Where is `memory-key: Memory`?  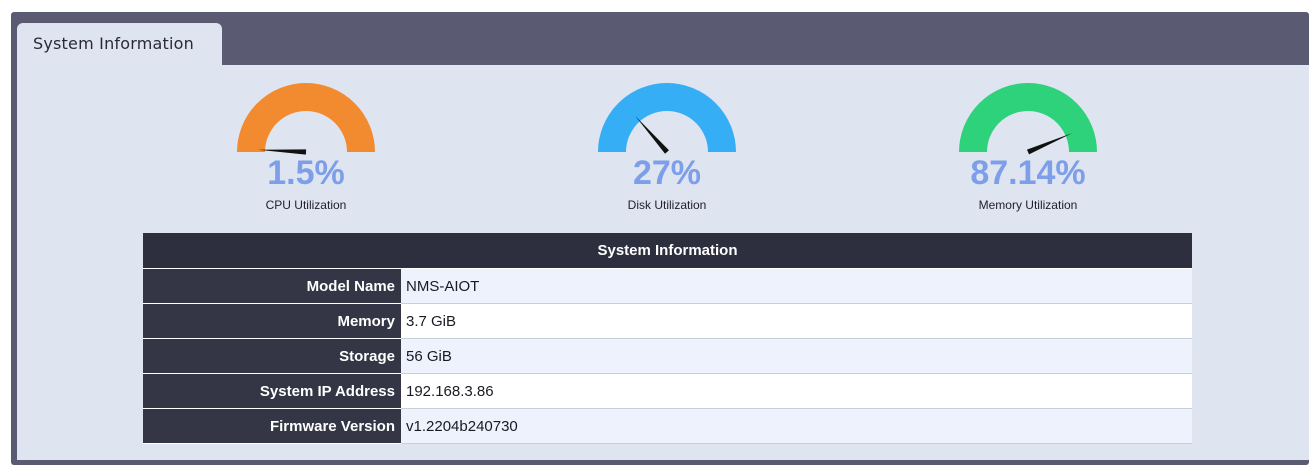
memory-key: Memory is located at coordinates (272, 321).